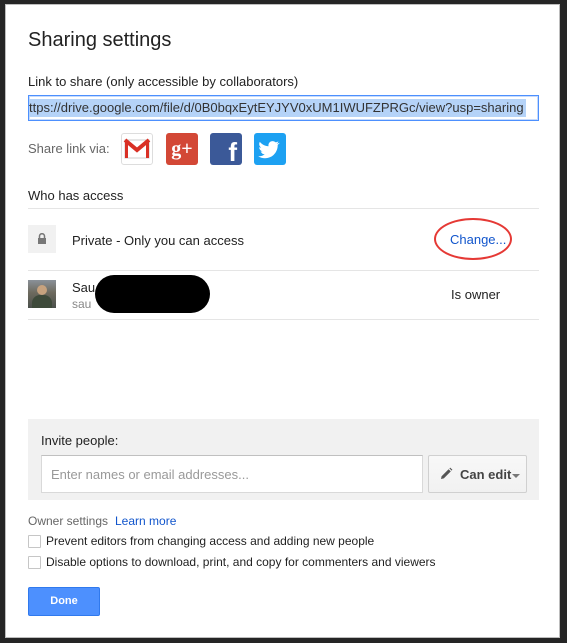 The height and width of the screenshot is (643, 567). I want to click on owner-role: Is owner, so click(476, 294).